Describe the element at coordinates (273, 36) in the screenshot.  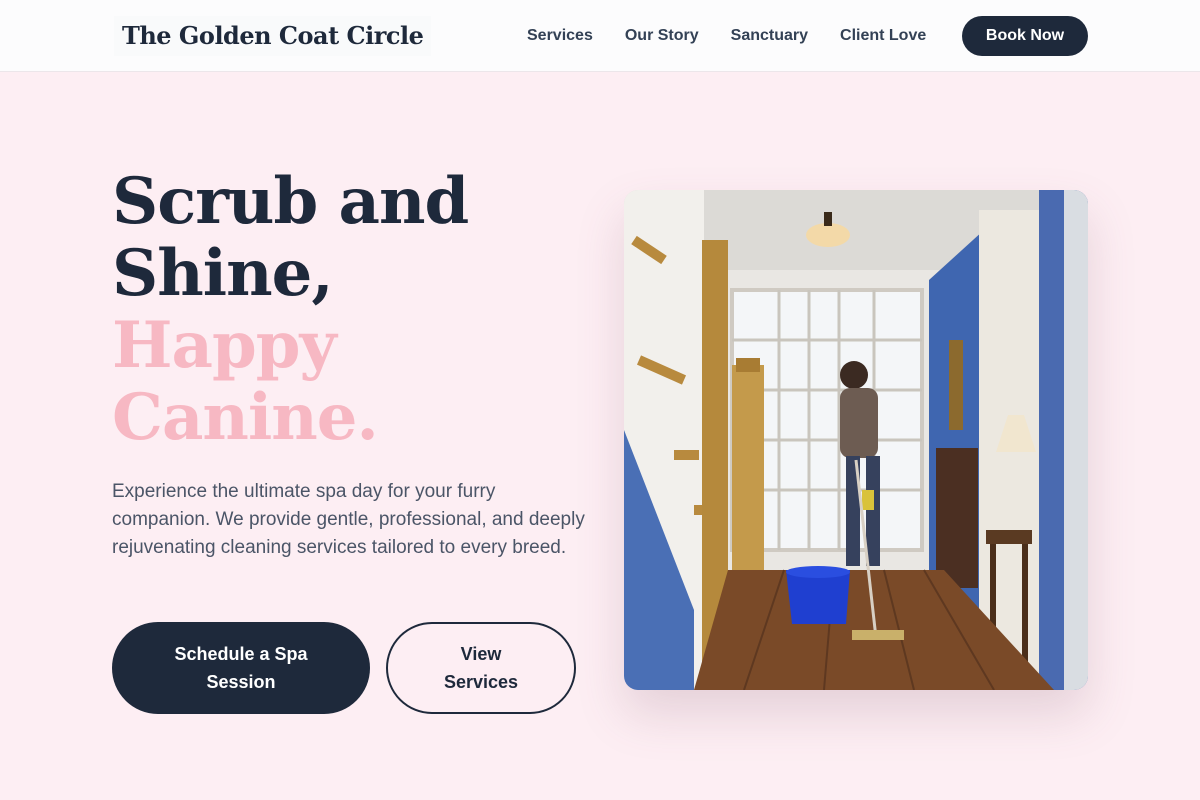
I see `site-logo: The Golden Coat Circle` at that location.